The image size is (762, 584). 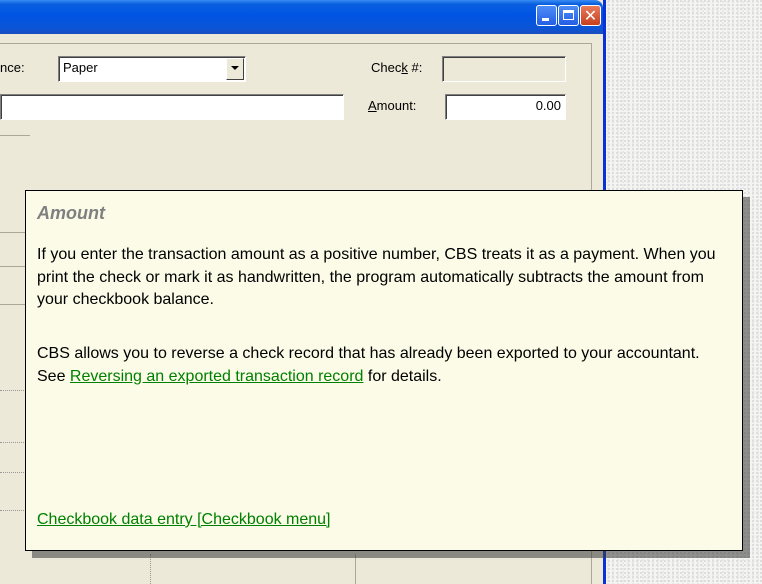 What do you see at coordinates (80, 67) in the screenshot?
I see `source-value: Paper` at bounding box center [80, 67].